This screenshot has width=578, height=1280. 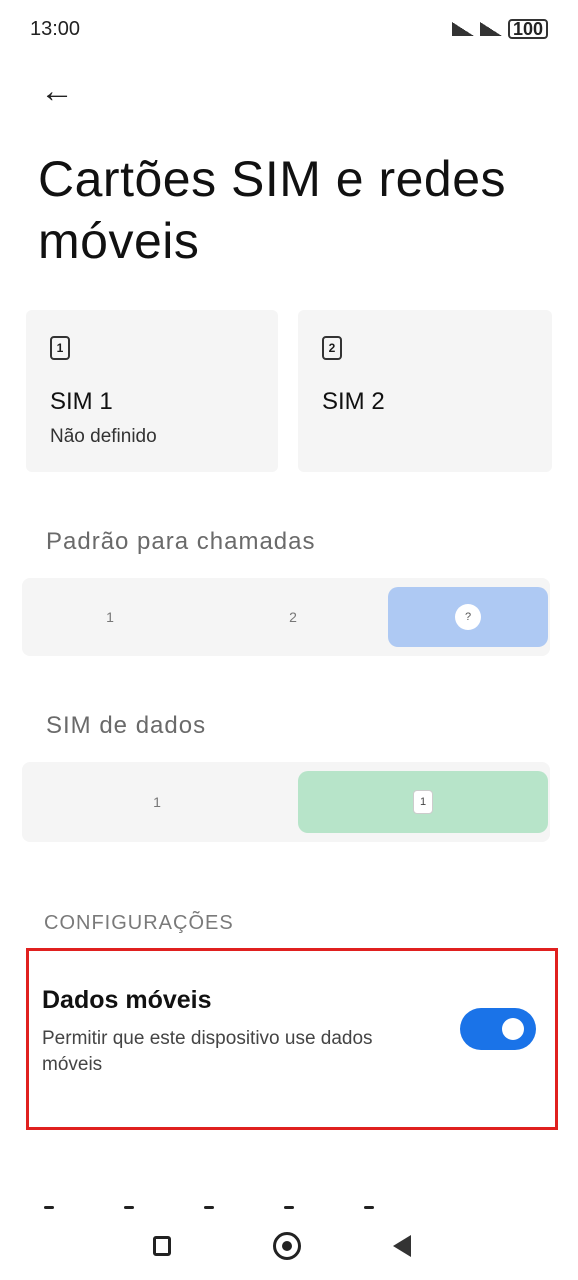 I want to click on config-section-label: CONFIGURAÇÕES, so click(x=139, y=923).